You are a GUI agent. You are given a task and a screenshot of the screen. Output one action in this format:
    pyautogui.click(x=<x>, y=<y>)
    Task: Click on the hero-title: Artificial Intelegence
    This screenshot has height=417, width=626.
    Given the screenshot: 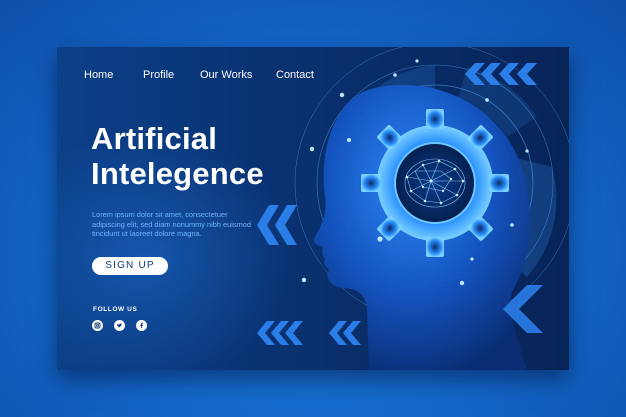 What is the action you would take?
    pyautogui.click(x=177, y=156)
    